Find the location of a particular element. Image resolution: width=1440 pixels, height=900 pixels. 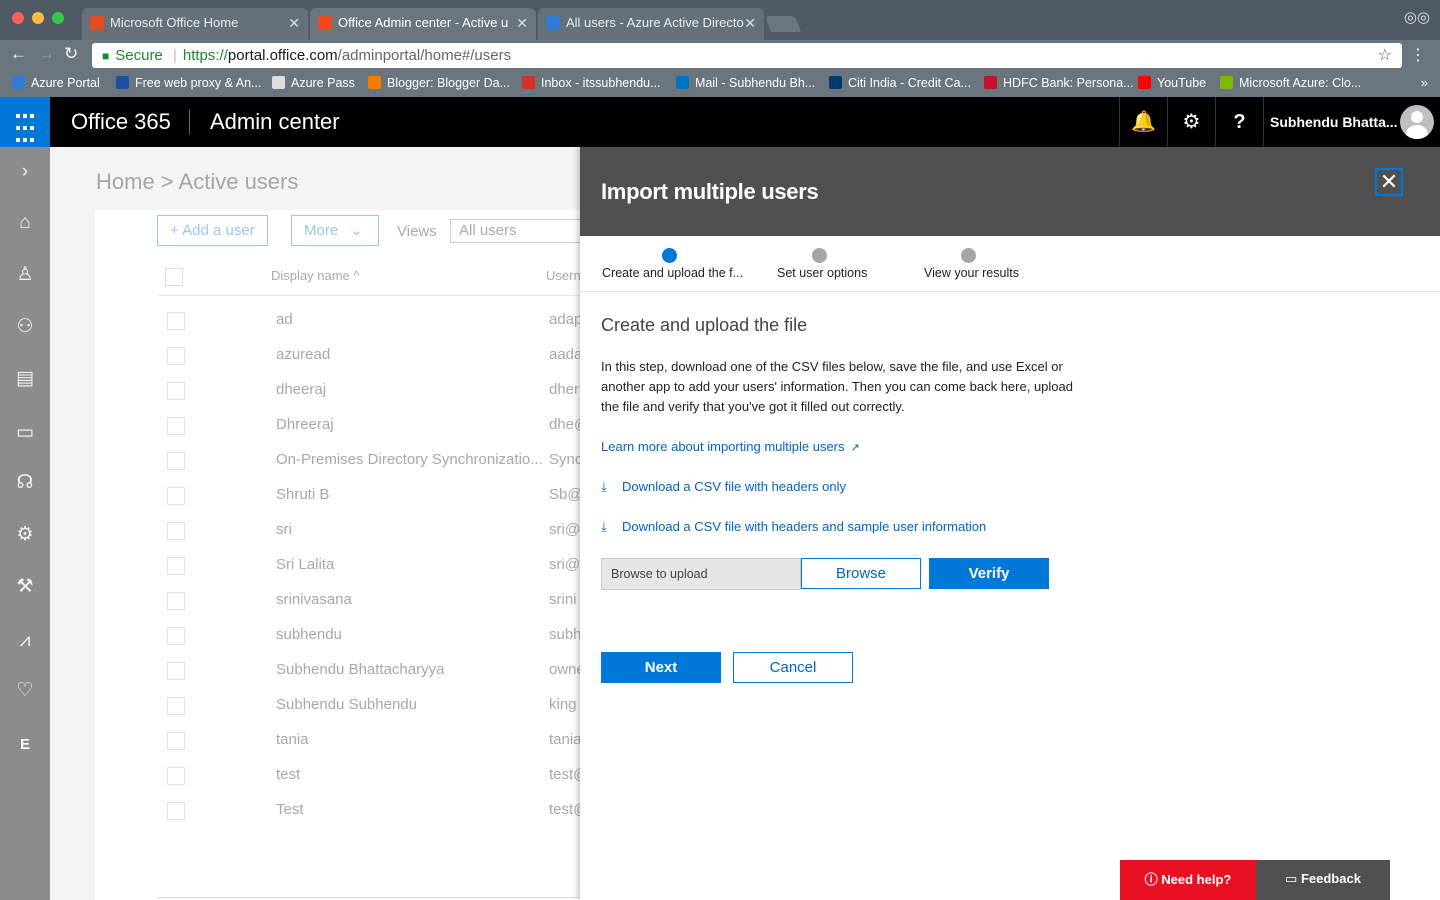

close-icon: ✕ is located at coordinates (1389, 182).